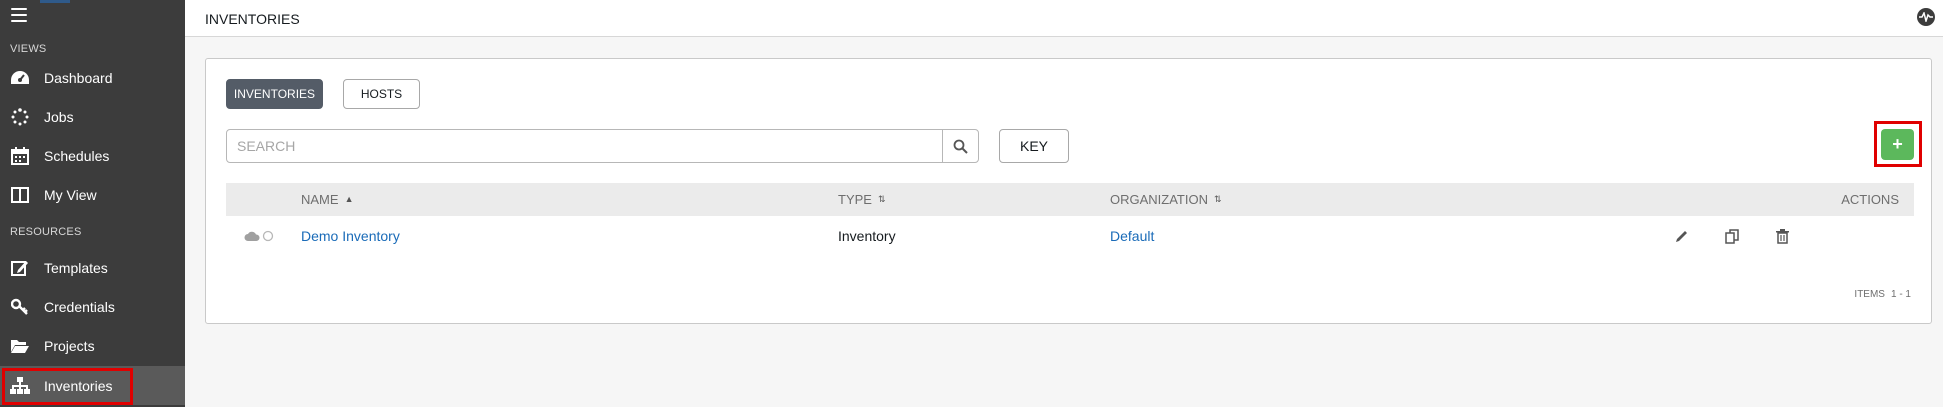  I want to click on sidebar-item-label: Projects, so click(69, 345).